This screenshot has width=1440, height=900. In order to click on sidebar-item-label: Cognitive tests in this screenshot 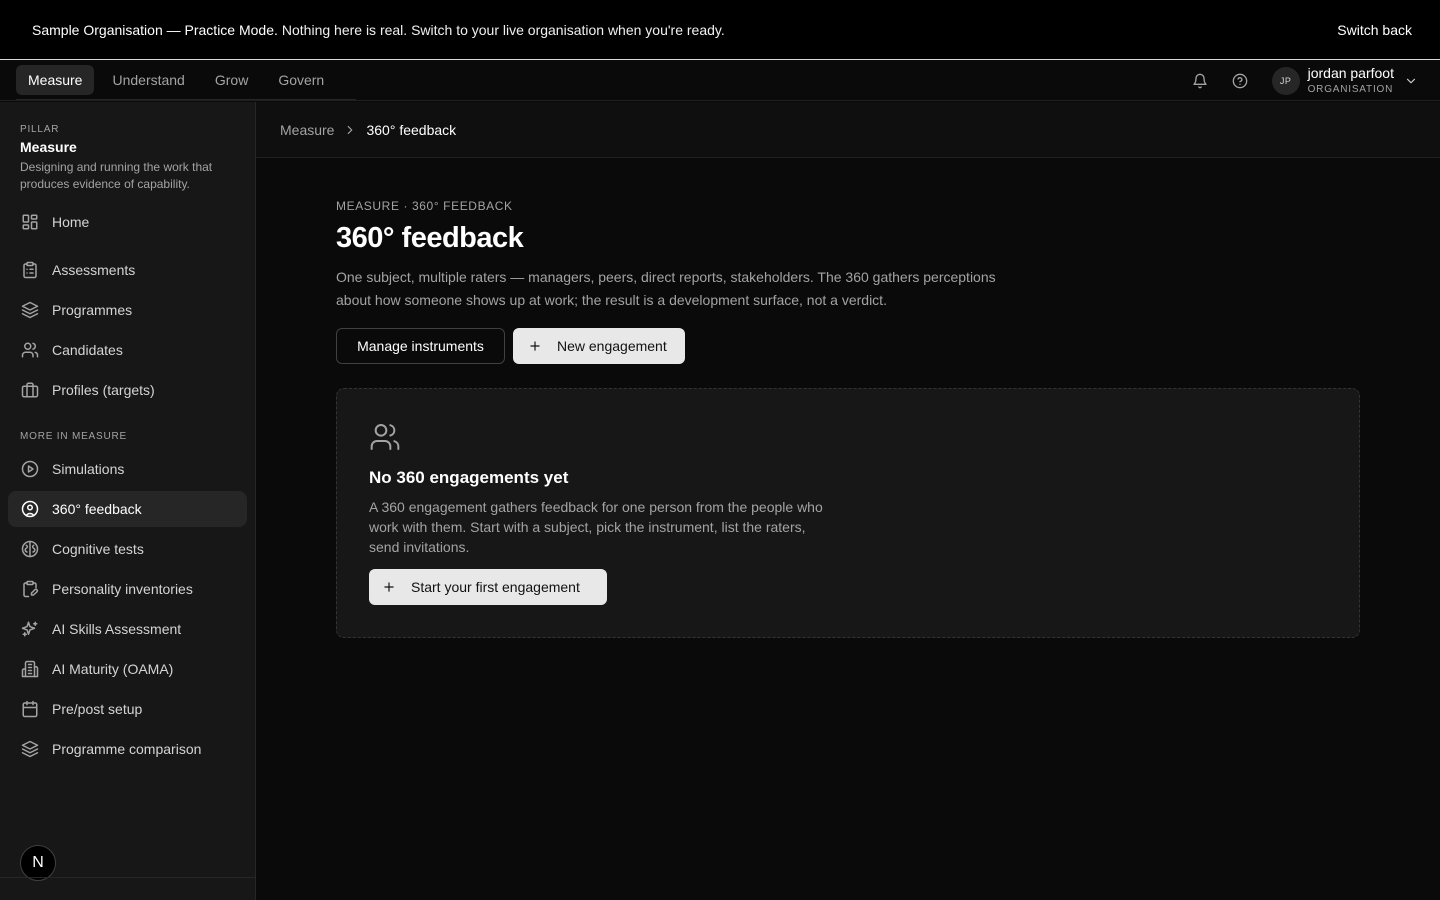, I will do `click(98, 549)`.